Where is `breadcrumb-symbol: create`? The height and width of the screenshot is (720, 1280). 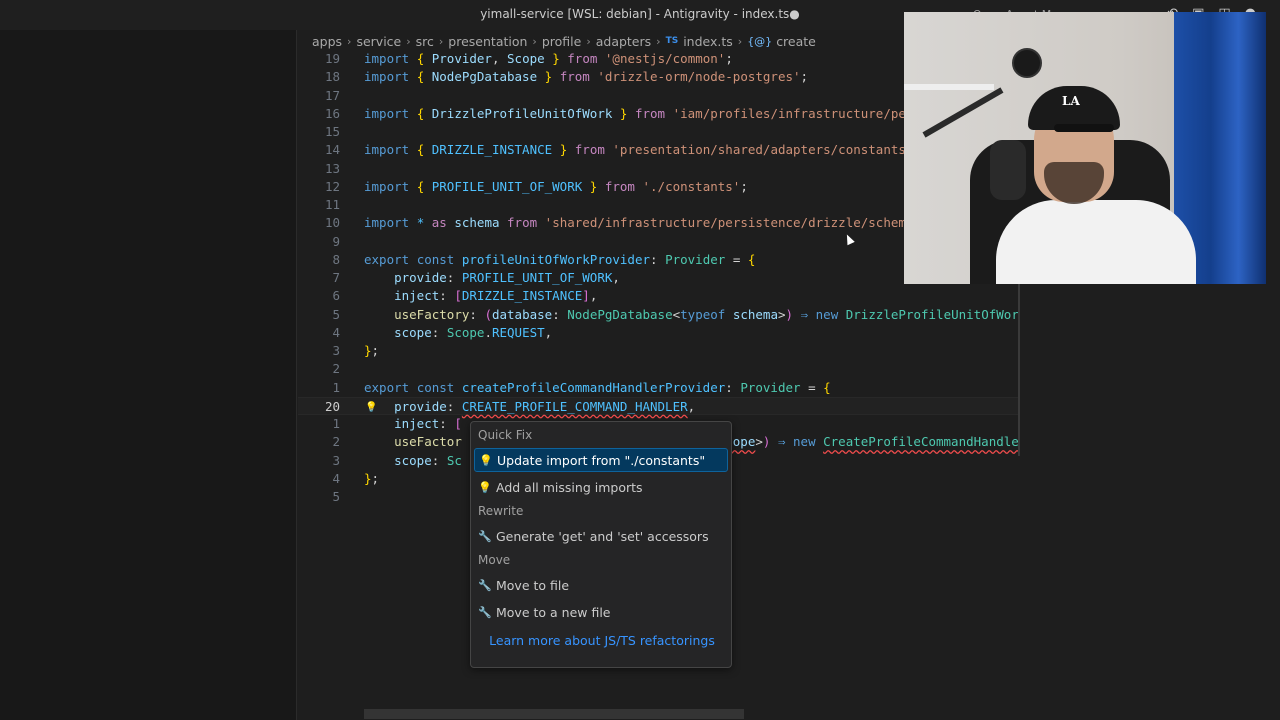 breadcrumb-symbol: create is located at coordinates (796, 41).